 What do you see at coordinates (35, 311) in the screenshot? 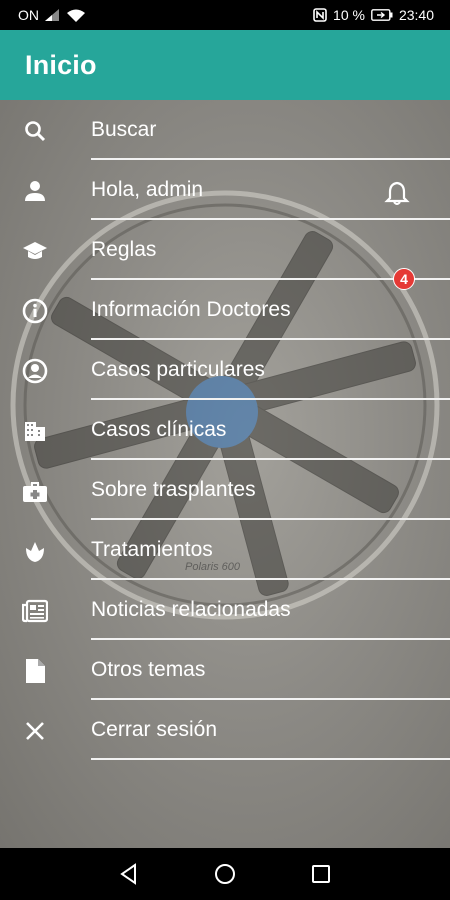
I see `info-icon` at bounding box center [35, 311].